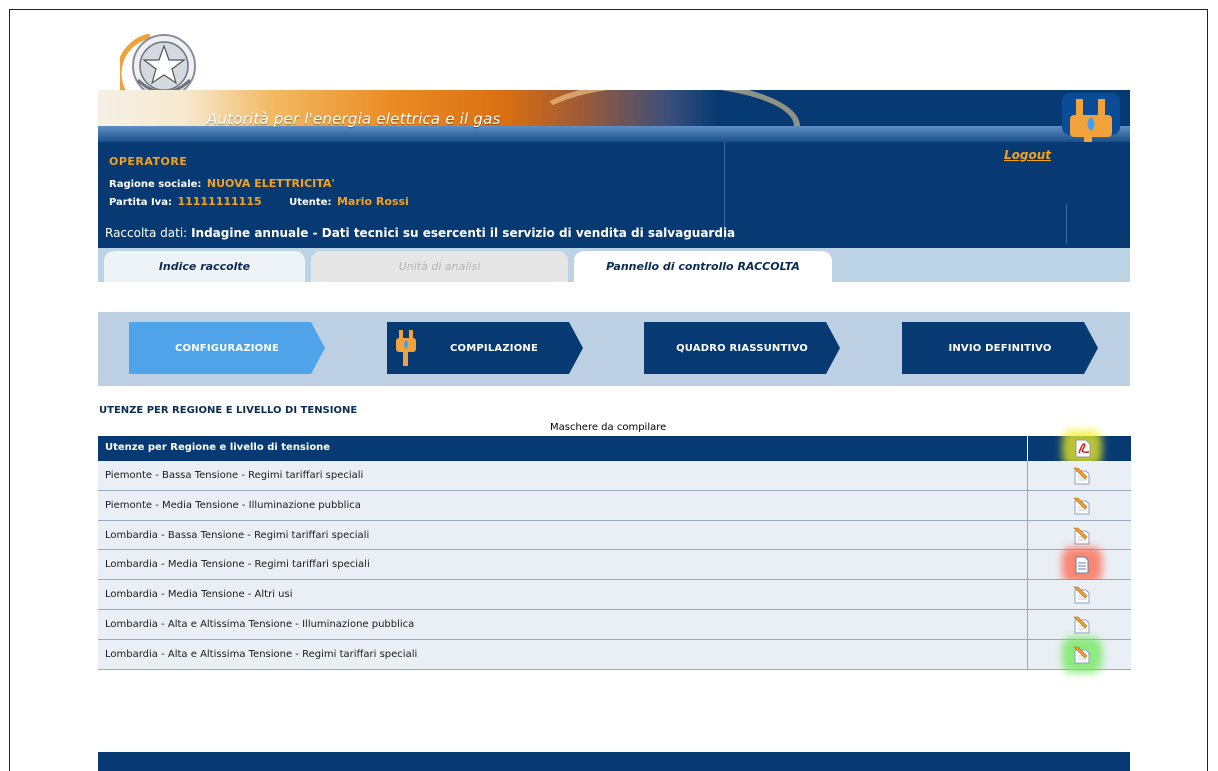 This screenshot has width=1218, height=771. Describe the element at coordinates (1027, 155) in the screenshot. I see `logout-link: Logout` at that location.